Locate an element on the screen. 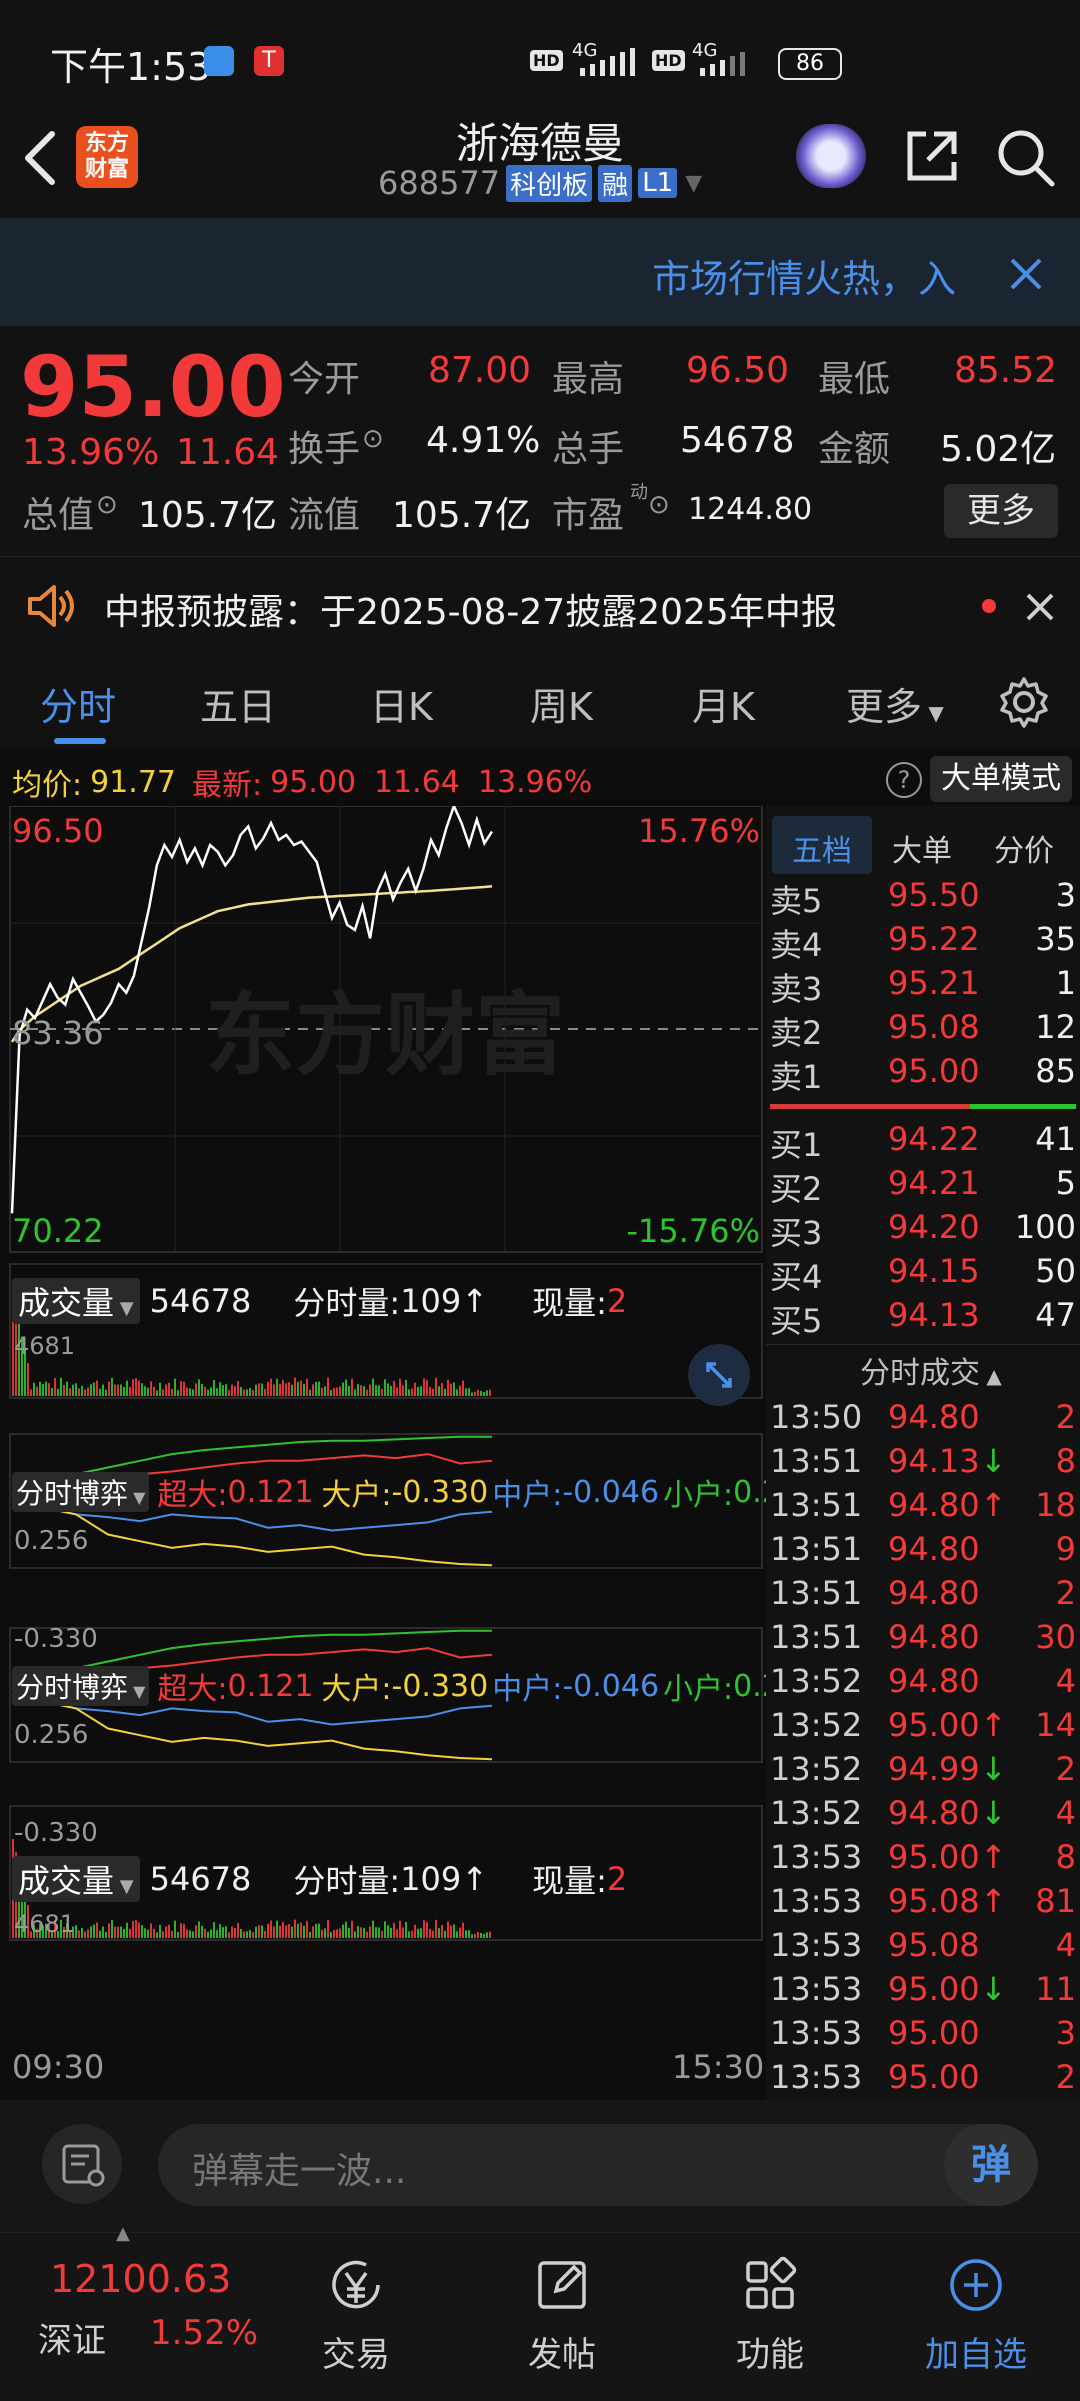  trades-header-label: 分时成交 is located at coordinates (920, 1373).